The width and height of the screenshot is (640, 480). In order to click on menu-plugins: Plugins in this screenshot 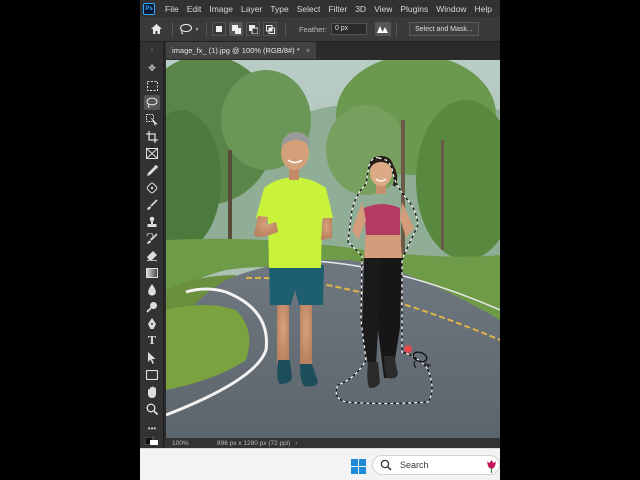, I will do `click(414, 9)`.